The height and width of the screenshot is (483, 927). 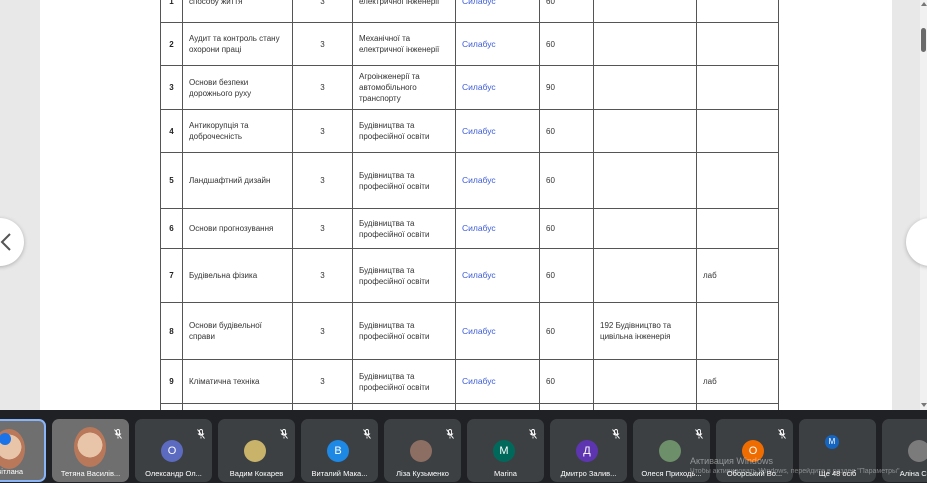 I want to click on subject-cell: Основи прогнозування, so click(x=237, y=228).